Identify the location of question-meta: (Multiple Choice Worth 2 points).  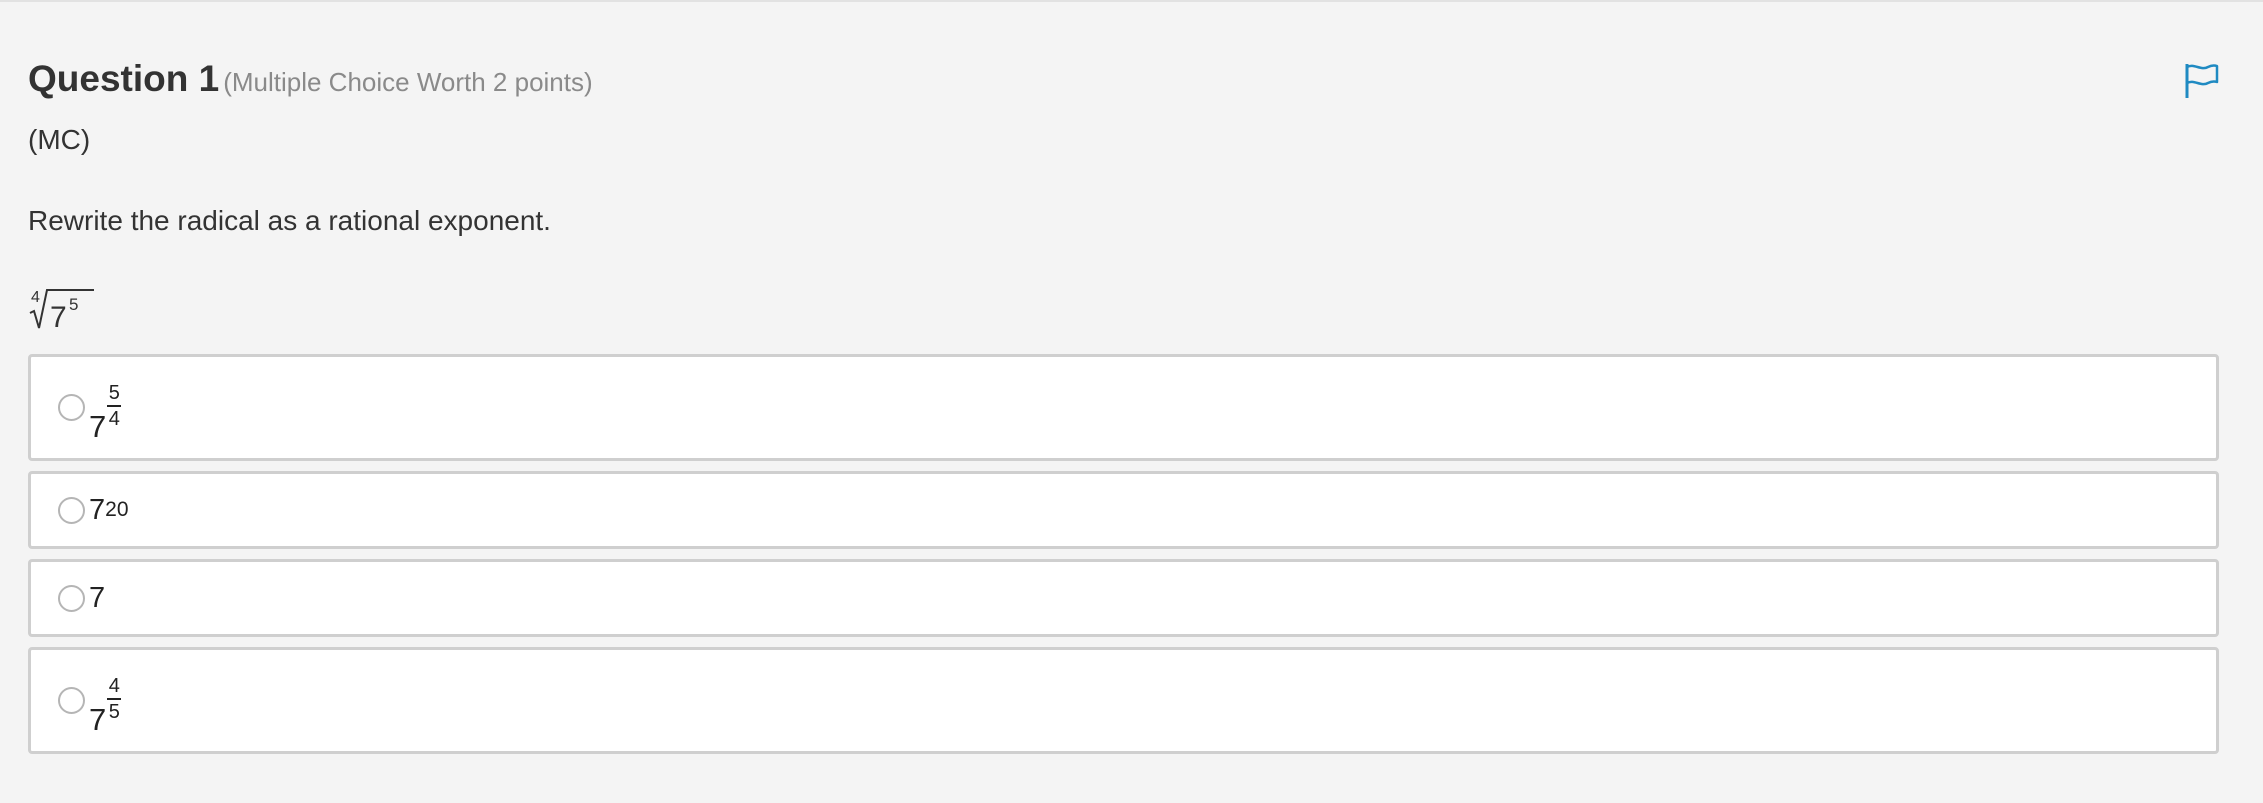
(408, 82).